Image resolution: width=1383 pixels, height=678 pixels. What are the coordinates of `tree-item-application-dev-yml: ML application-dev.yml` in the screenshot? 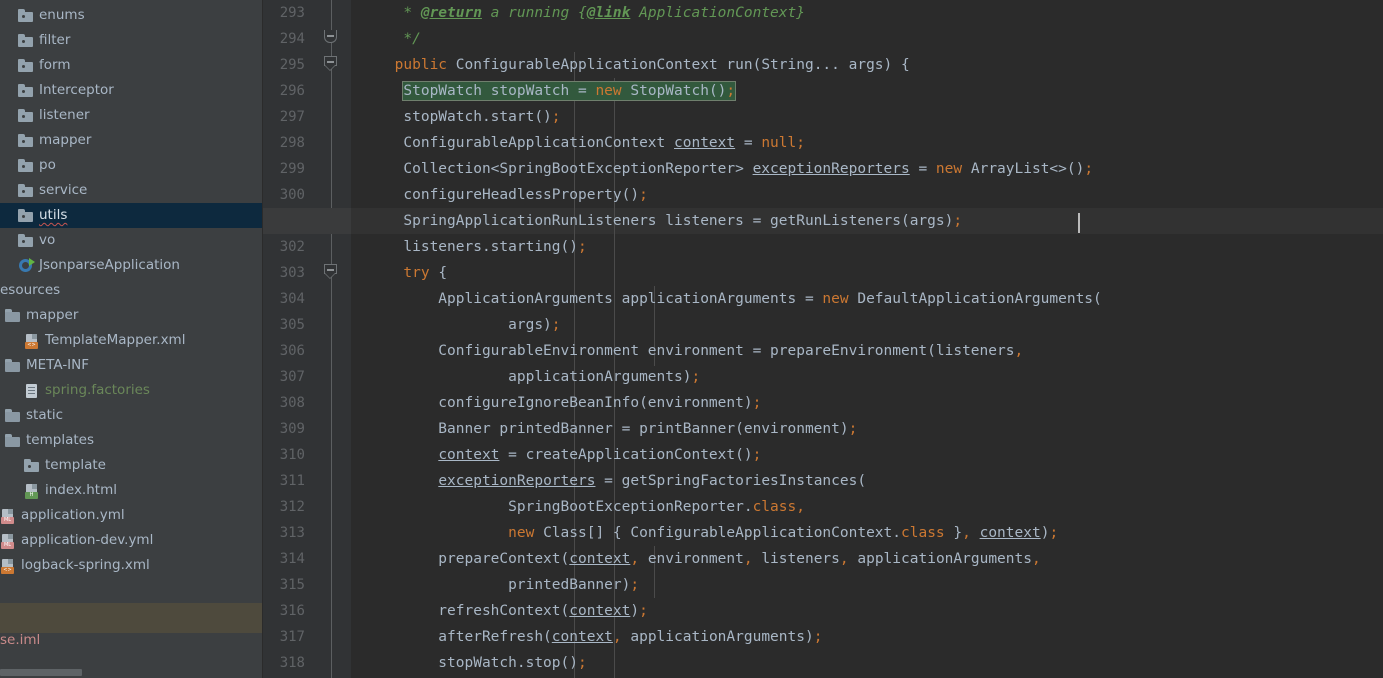 It's located at (131, 540).